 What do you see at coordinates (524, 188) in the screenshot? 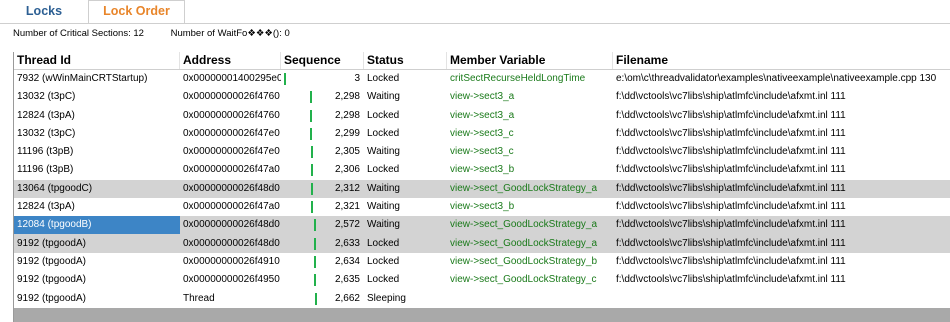
I see `cell-member-variable: view->sect_GoodLockStrategy_a` at bounding box center [524, 188].